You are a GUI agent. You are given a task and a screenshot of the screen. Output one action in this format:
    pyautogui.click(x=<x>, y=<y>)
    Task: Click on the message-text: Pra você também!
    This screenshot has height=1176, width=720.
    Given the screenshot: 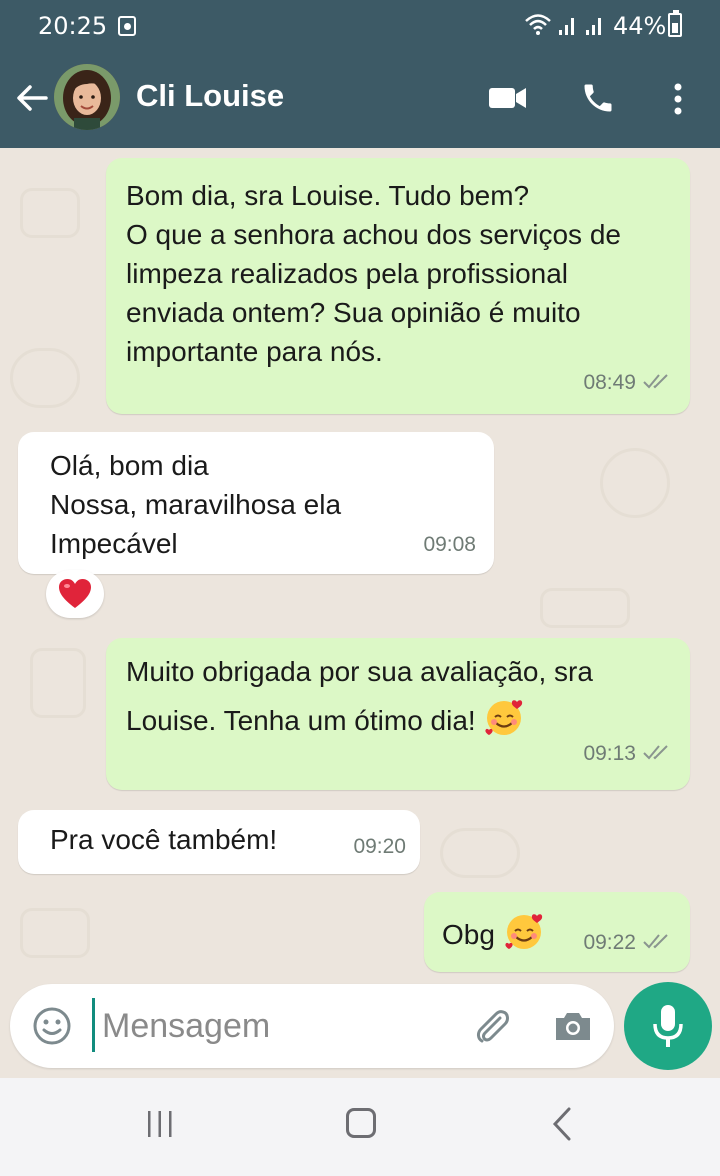 What is the action you would take?
    pyautogui.click(x=164, y=839)
    